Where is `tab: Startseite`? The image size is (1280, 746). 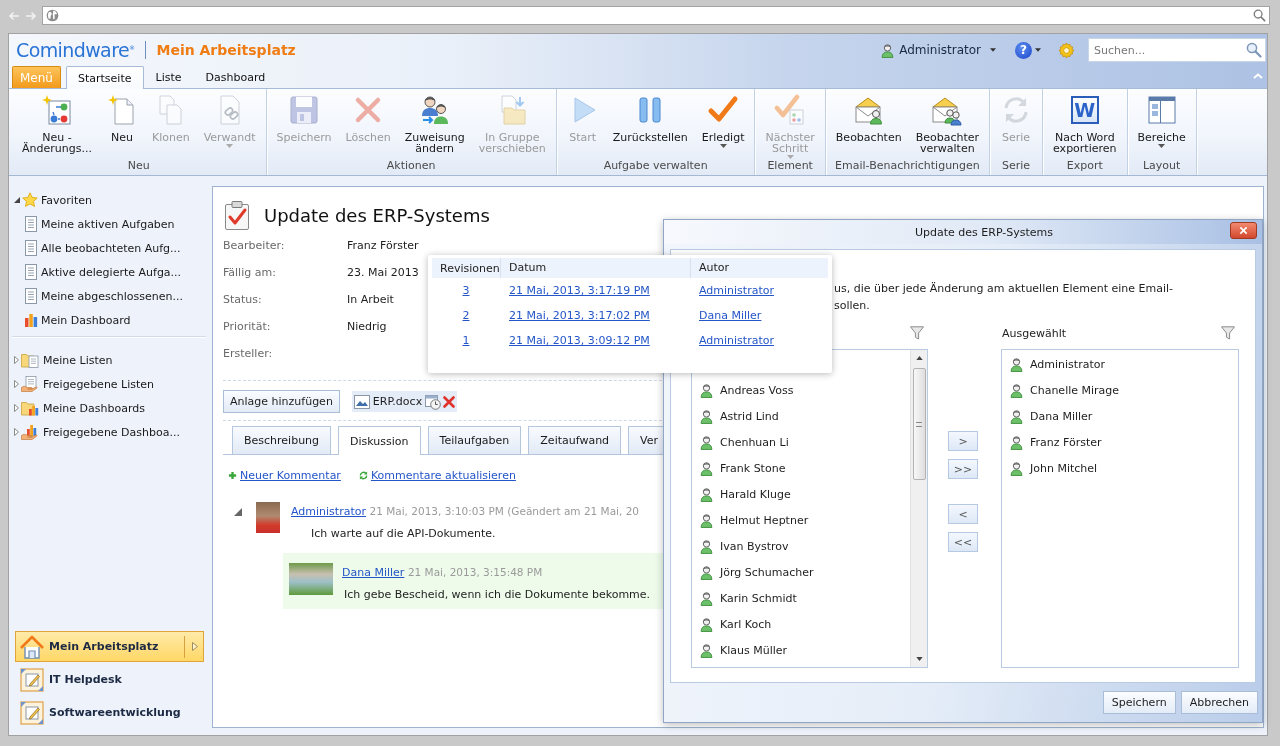 tab: Startseite is located at coordinates (105, 77).